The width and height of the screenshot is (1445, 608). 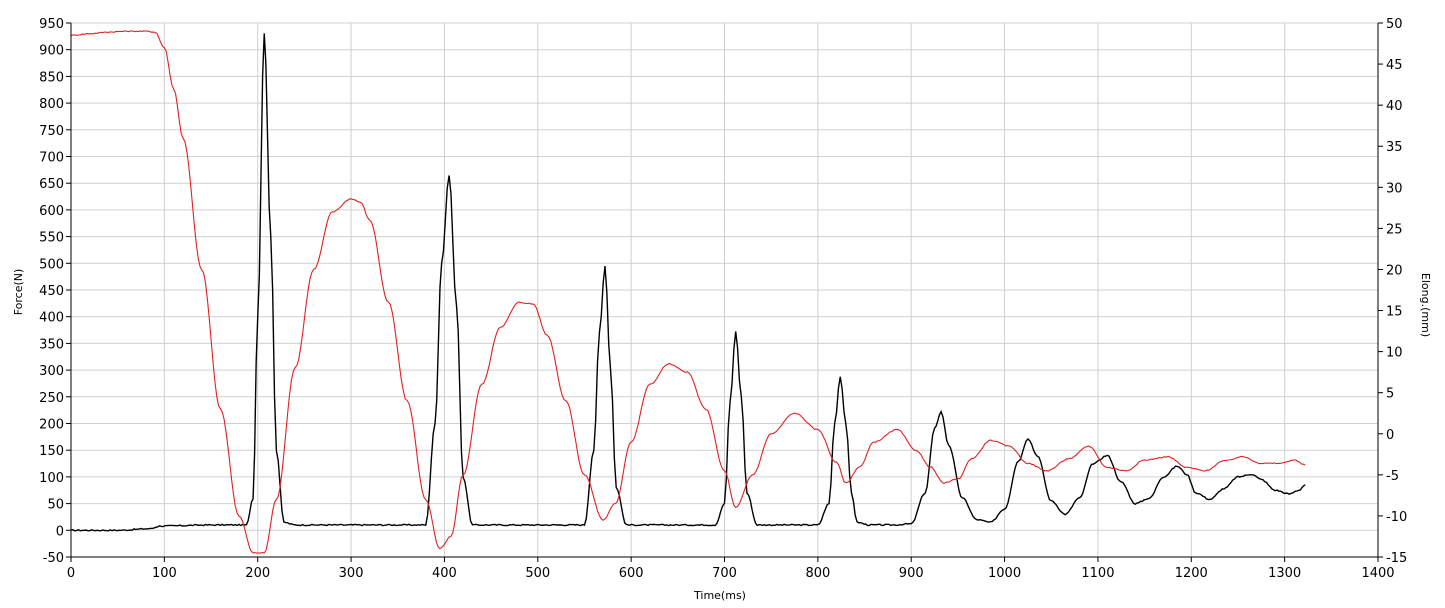 I want to click on y-left-tick-label: 400, so click(x=51, y=318).